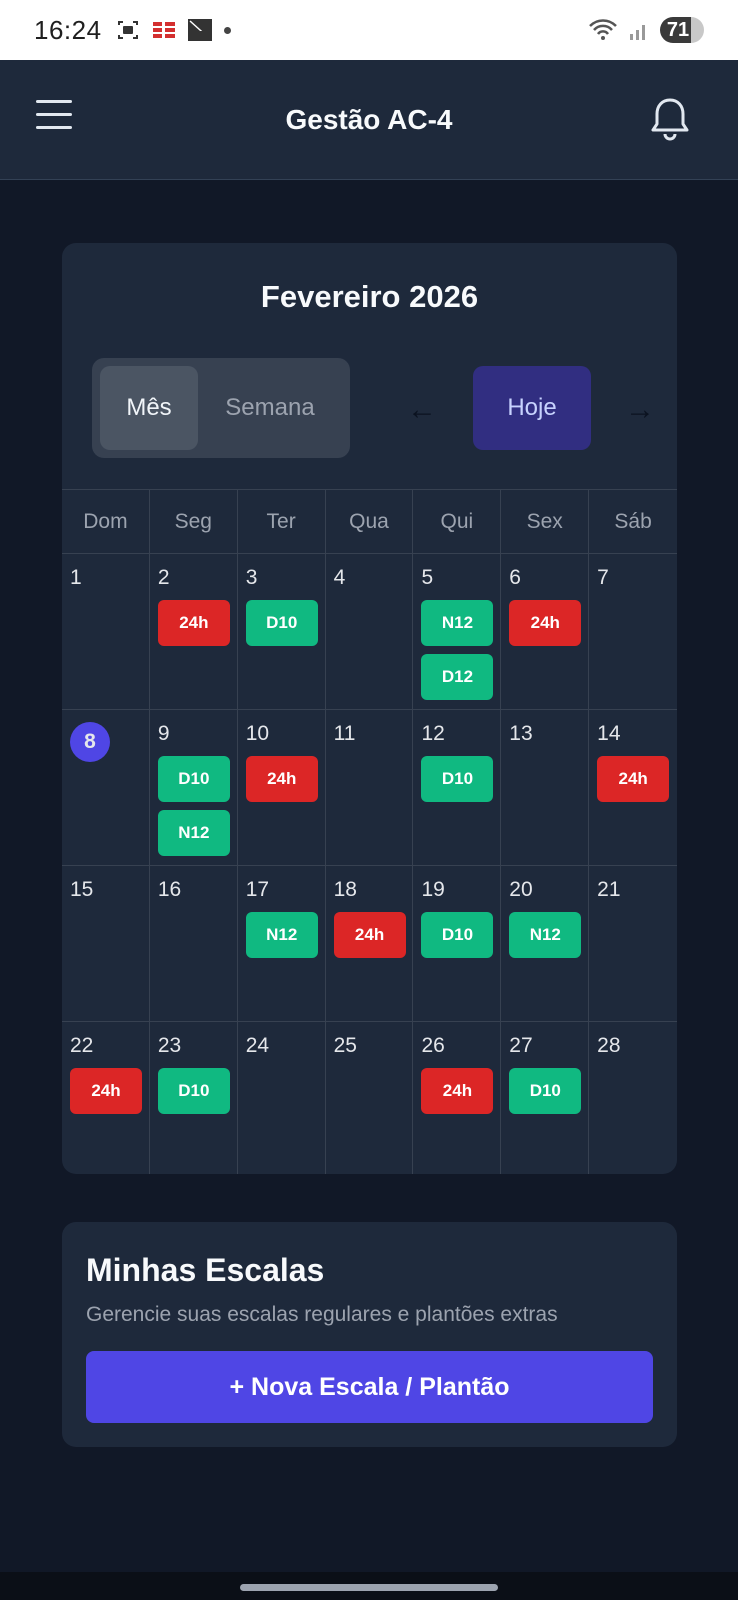 The height and width of the screenshot is (1600, 738). I want to click on calendar-day-cell: 22 24h, so click(106, 1098).